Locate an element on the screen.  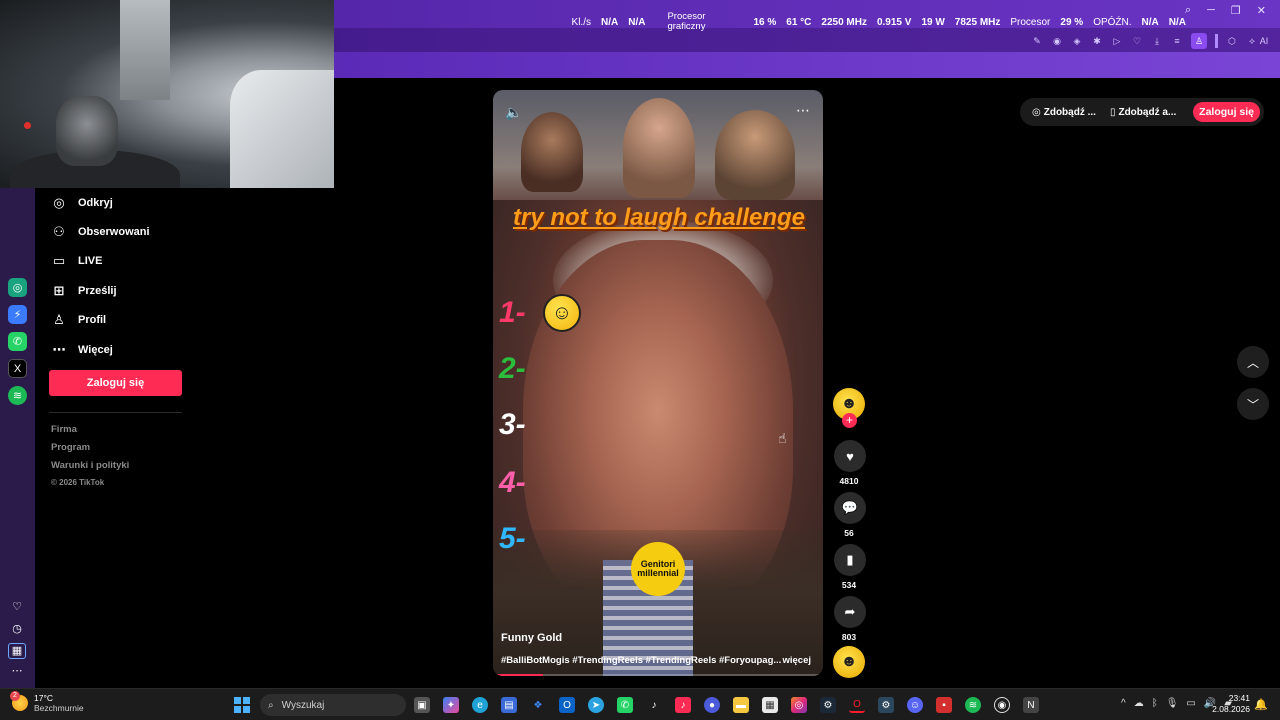
bluetooth-icon: ᛒ is located at coordinates (1155, 703).